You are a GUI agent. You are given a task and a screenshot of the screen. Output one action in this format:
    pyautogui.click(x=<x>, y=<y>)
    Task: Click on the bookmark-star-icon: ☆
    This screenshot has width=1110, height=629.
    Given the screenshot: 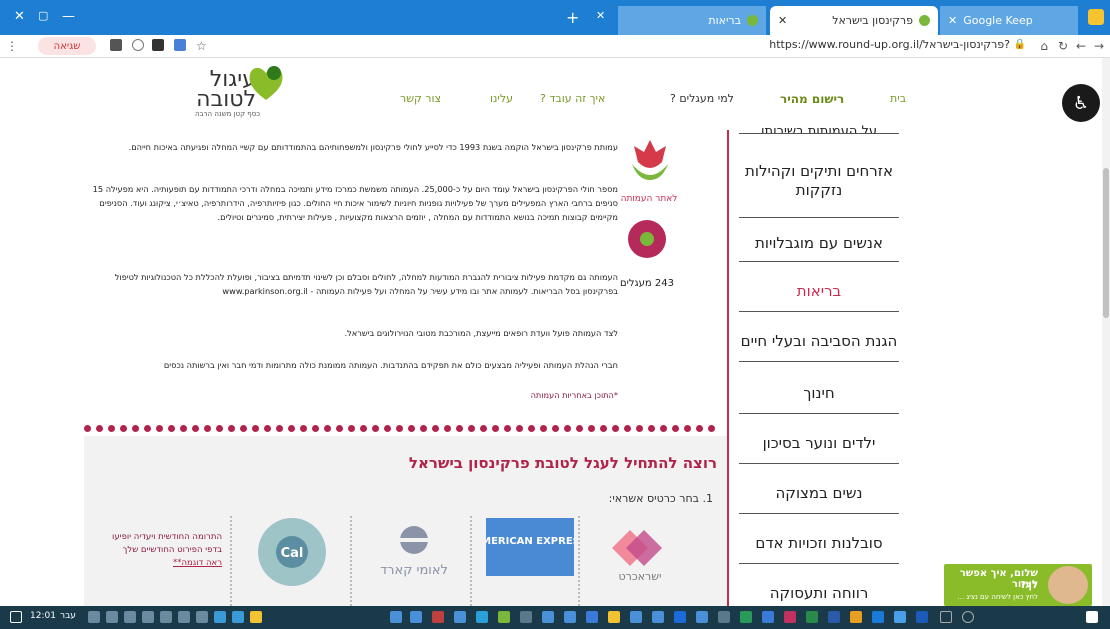 What is the action you would take?
    pyautogui.click(x=201, y=46)
    